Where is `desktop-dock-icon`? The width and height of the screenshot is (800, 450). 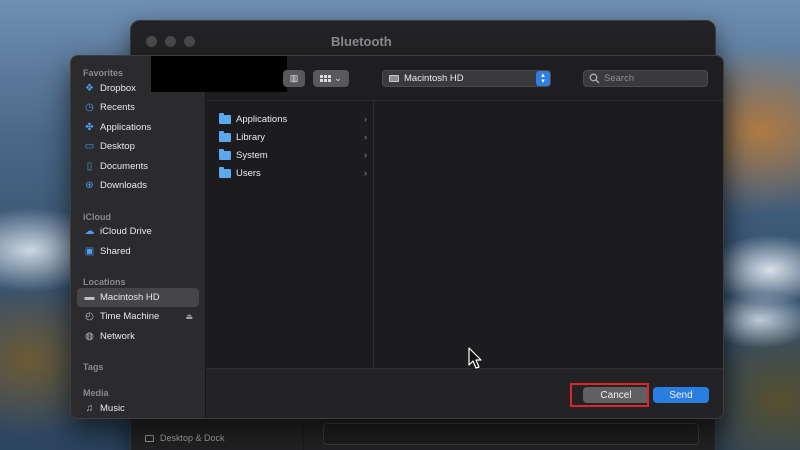 desktop-dock-icon is located at coordinates (149, 438).